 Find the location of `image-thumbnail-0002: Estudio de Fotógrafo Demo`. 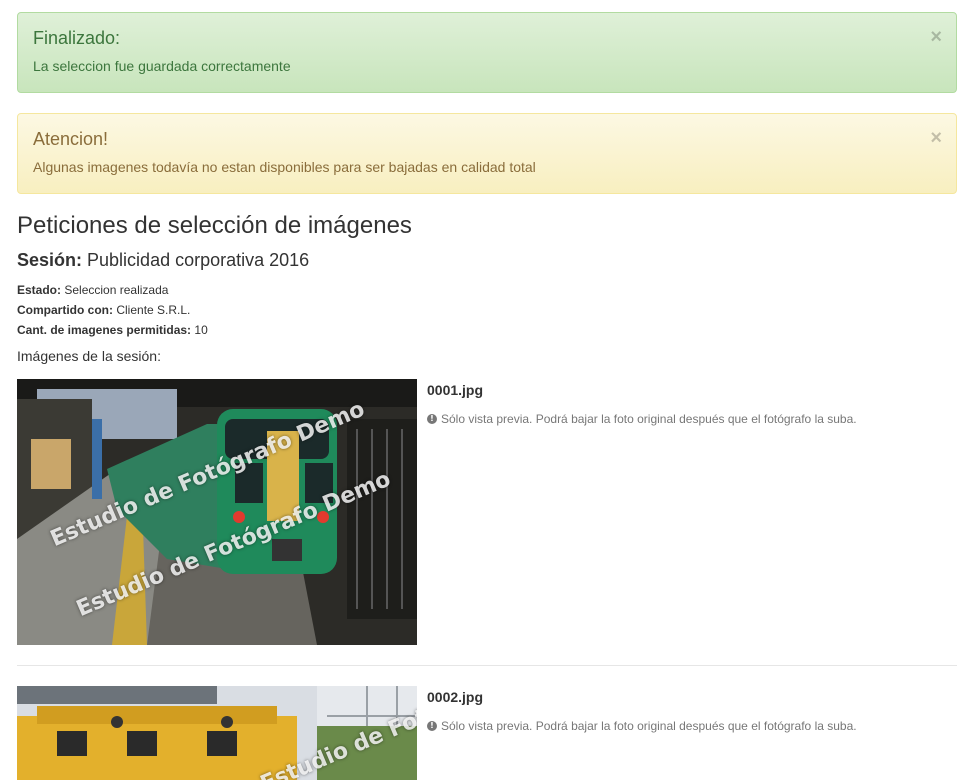

image-thumbnail-0002: Estudio de Fotógrafo Demo is located at coordinates (217, 733).